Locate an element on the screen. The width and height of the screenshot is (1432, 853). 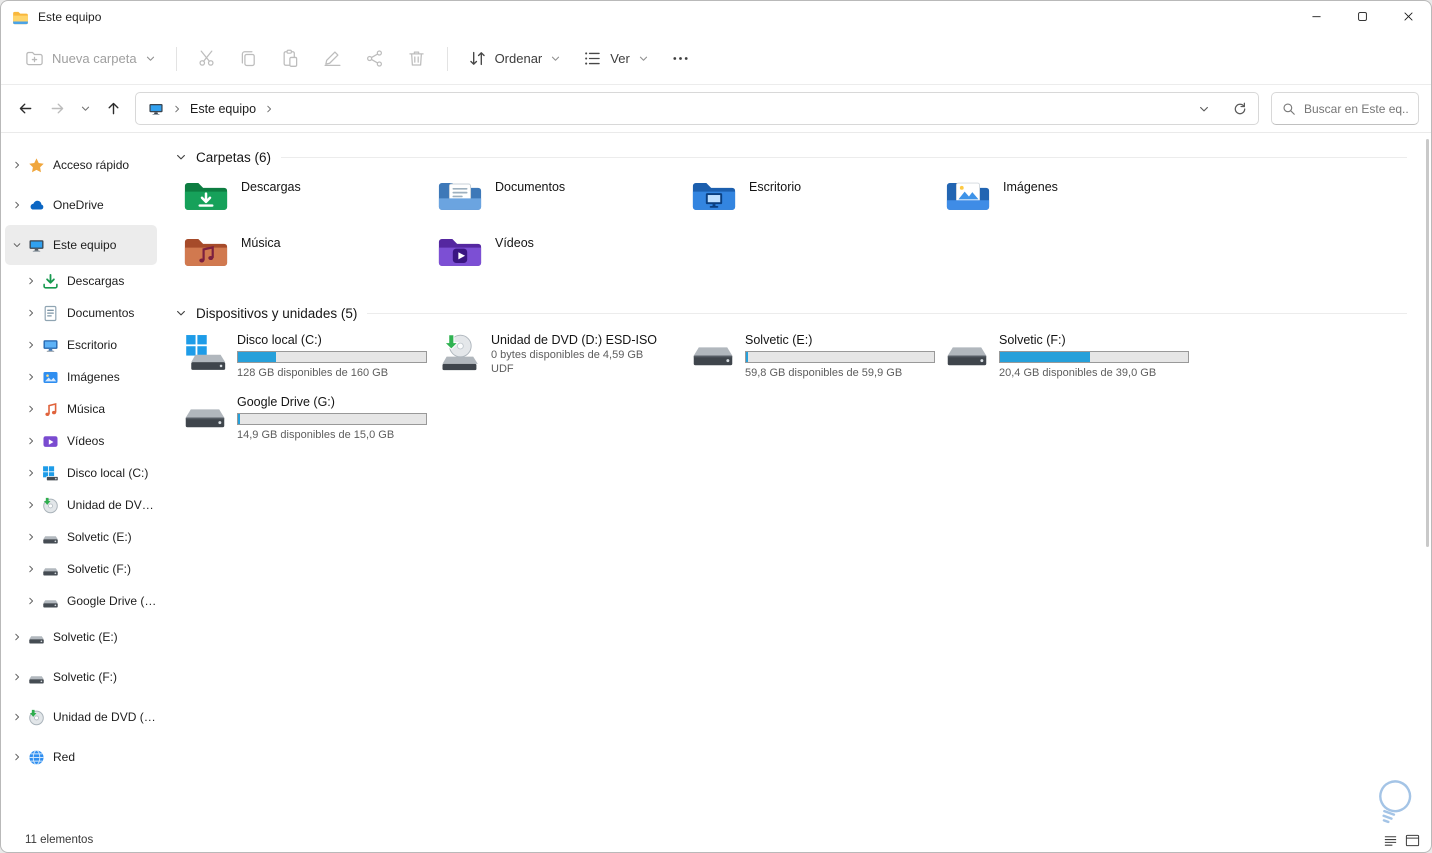
folder-tile-imagenes: Imágenes is located at coordinates (1064, 203).